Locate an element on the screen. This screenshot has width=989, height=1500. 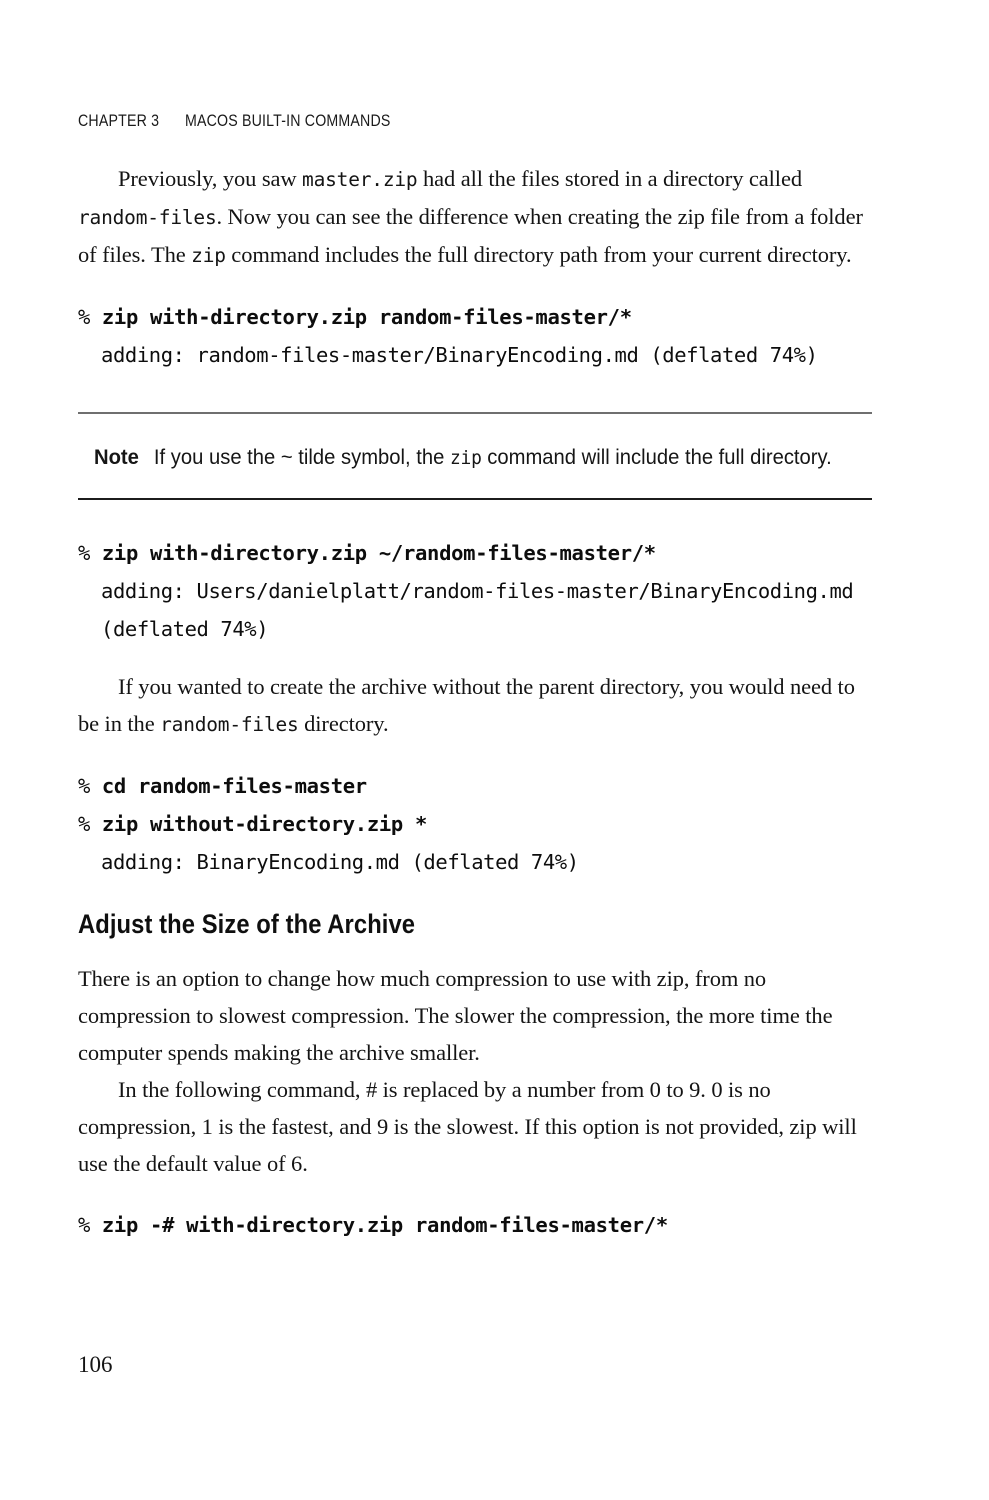
running-head-chapter: CHAPTER 3 is located at coordinates (119, 121).